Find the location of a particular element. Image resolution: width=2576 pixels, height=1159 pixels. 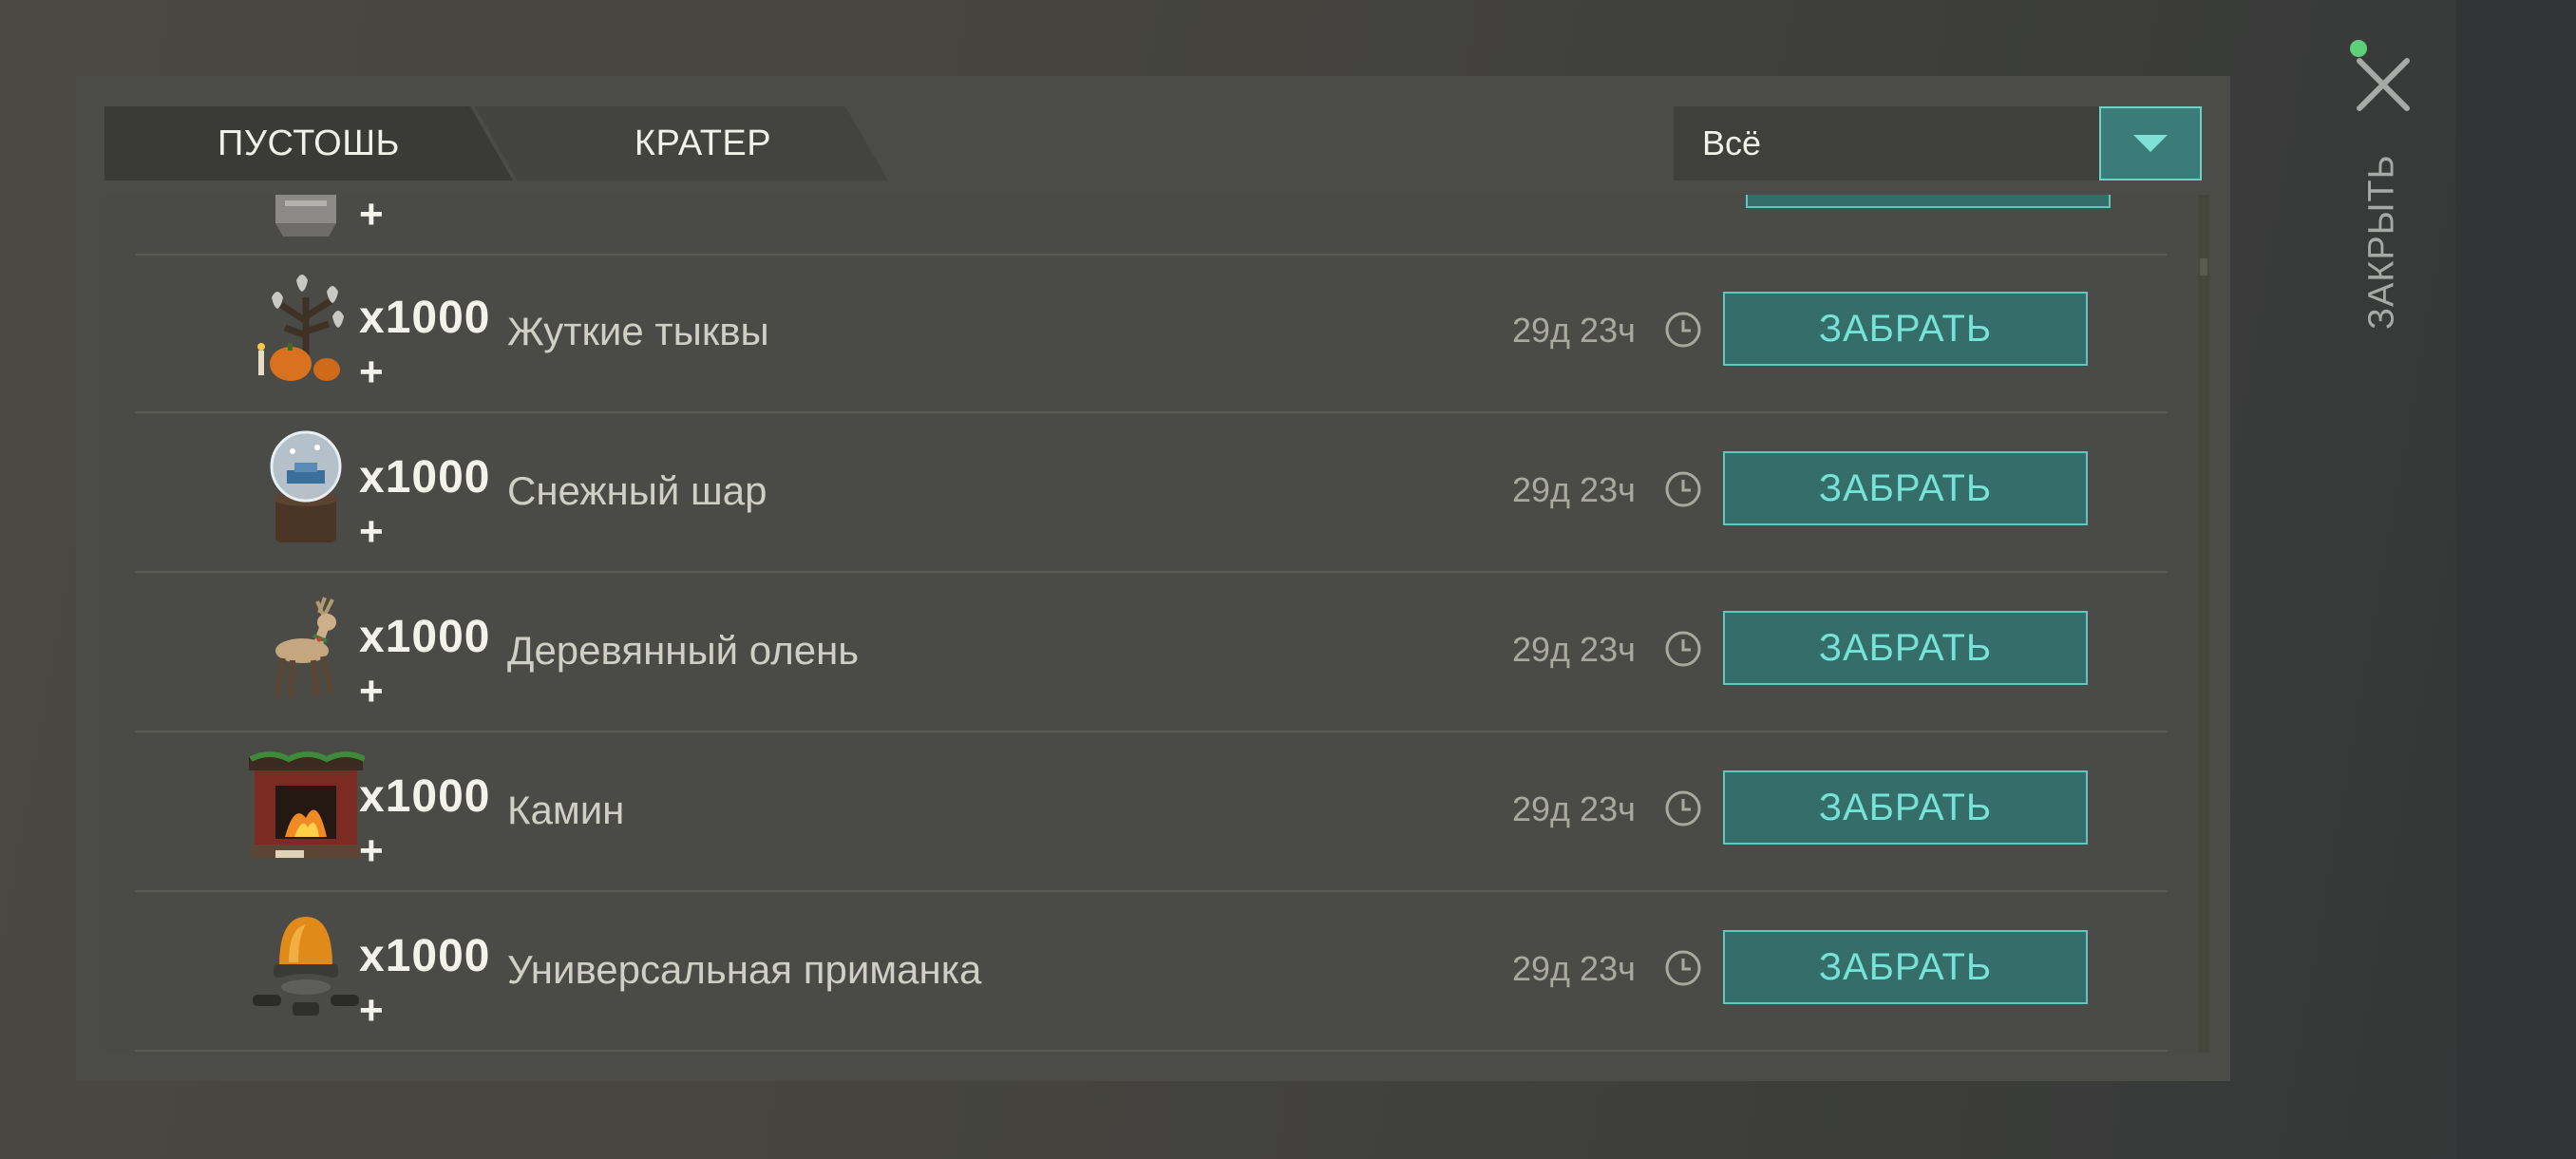

scrollbar-track is located at coordinates (2203, 624).